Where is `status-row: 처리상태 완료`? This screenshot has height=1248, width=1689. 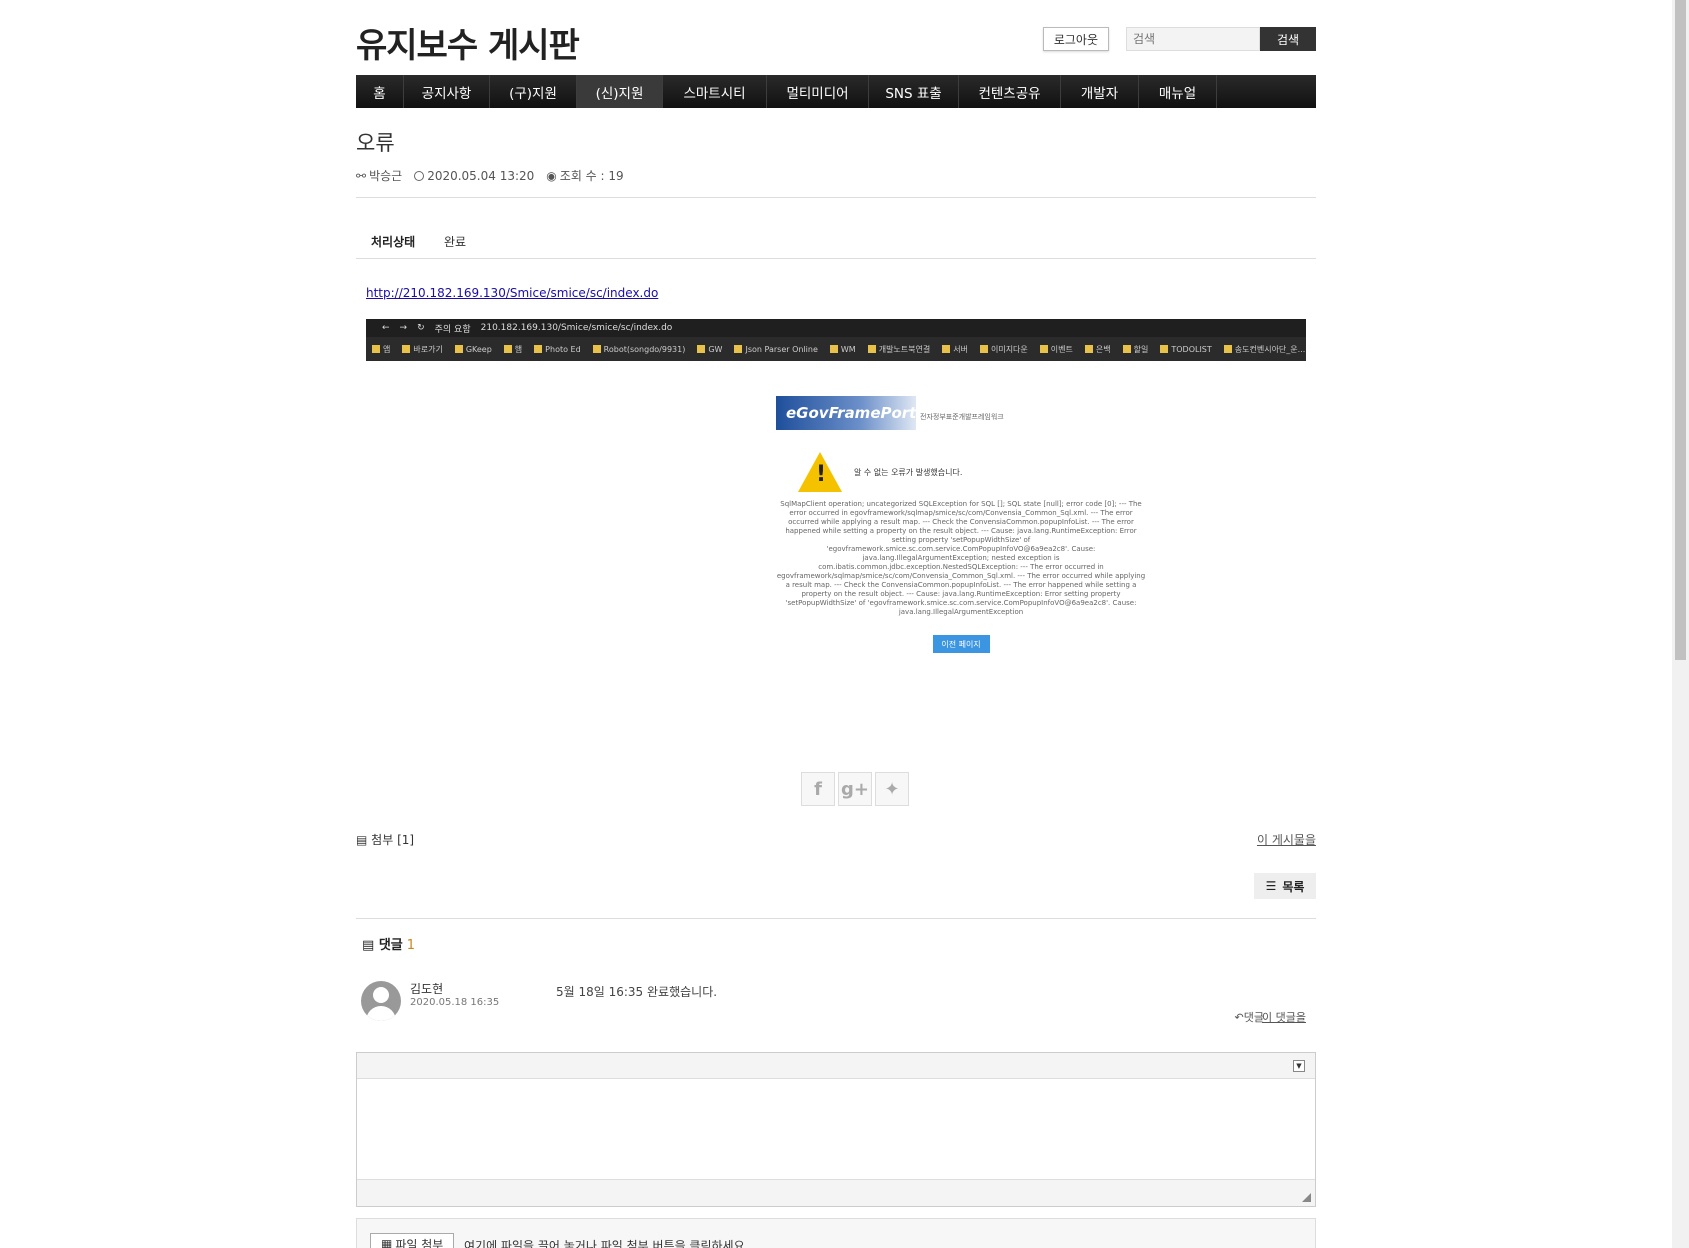
status-row: 처리상태 완료 is located at coordinates (836, 246).